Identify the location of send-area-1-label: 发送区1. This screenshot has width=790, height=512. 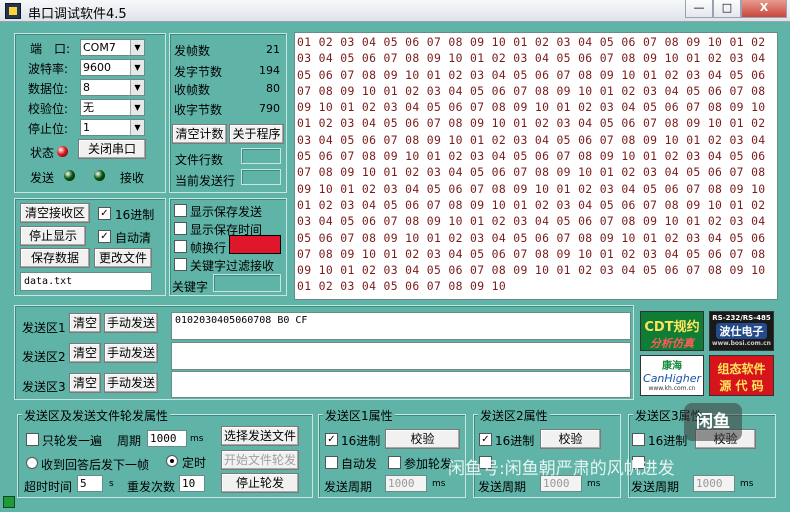
(44, 328).